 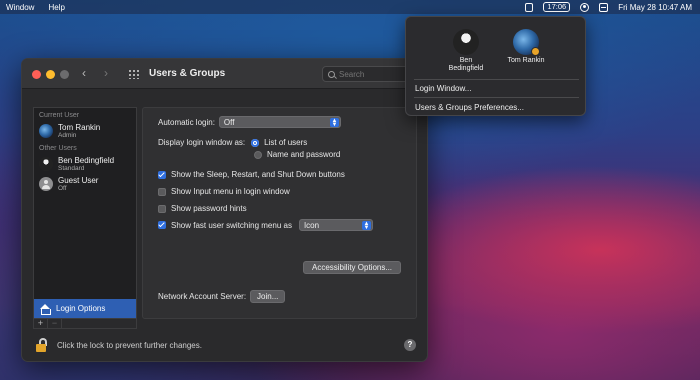 What do you see at coordinates (187, 73) in the screenshot?
I see `window-title: Users & Groups` at bounding box center [187, 73].